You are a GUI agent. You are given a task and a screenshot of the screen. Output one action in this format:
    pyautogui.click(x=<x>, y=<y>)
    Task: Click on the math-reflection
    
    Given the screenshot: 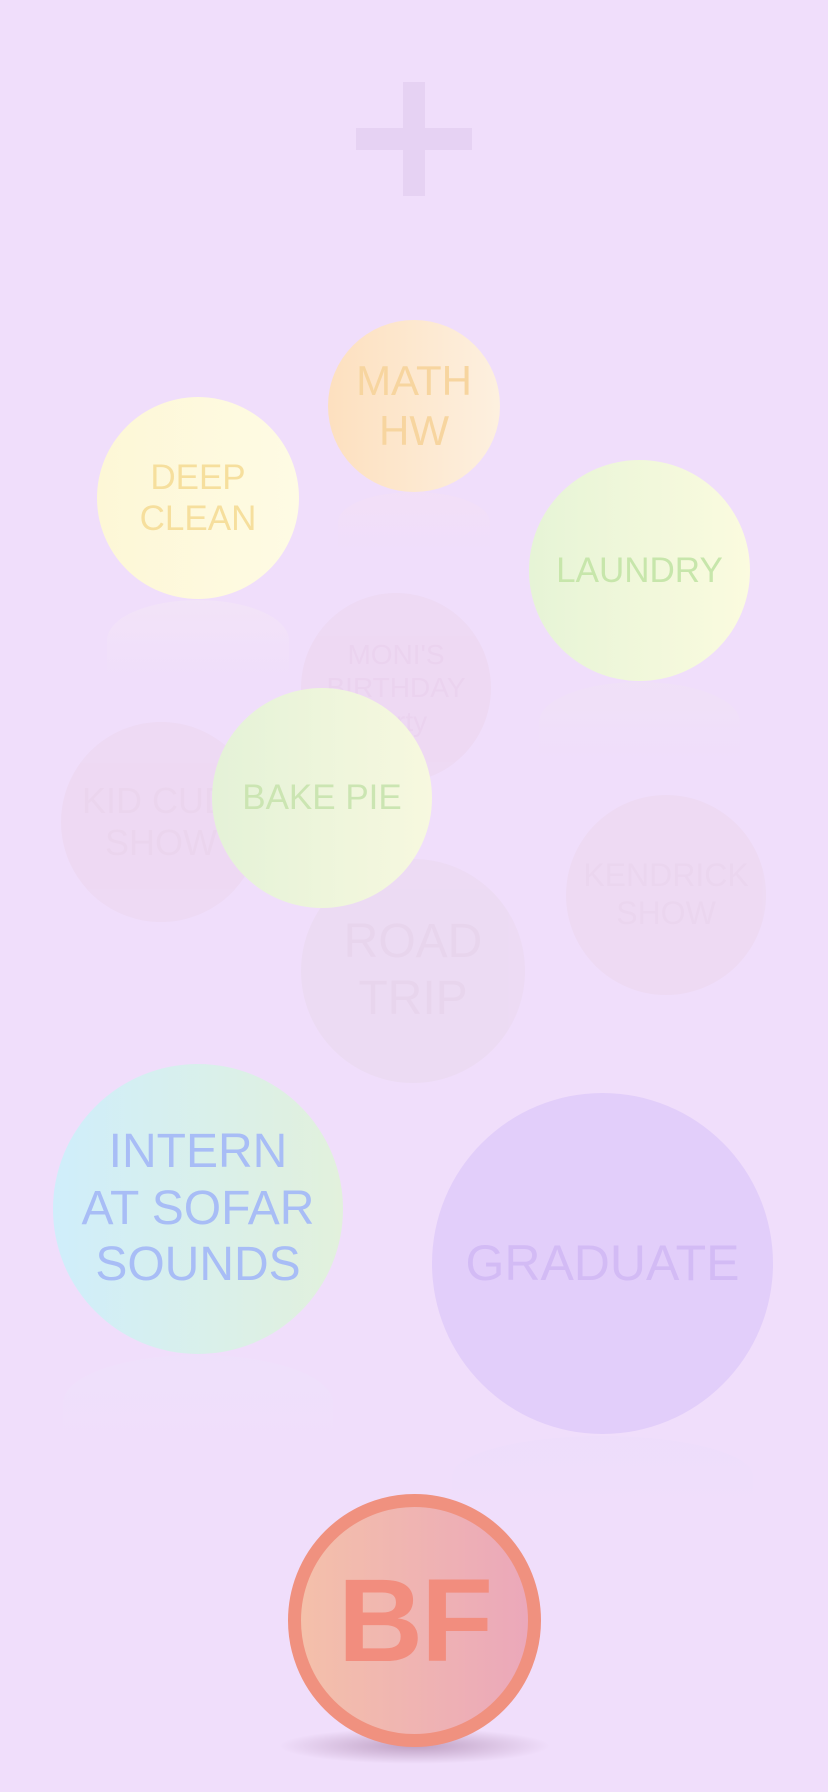 What is the action you would take?
    pyautogui.click(x=414, y=522)
    